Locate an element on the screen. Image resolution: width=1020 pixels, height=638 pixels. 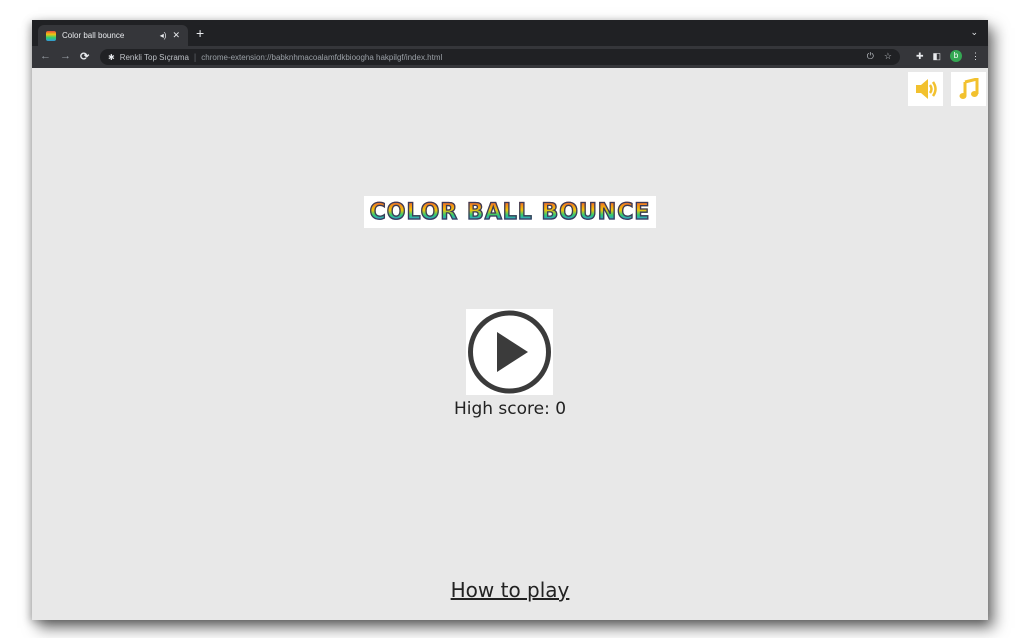
game-title: COLOR BALL BOUNCE is located at coordinates (510, 212).